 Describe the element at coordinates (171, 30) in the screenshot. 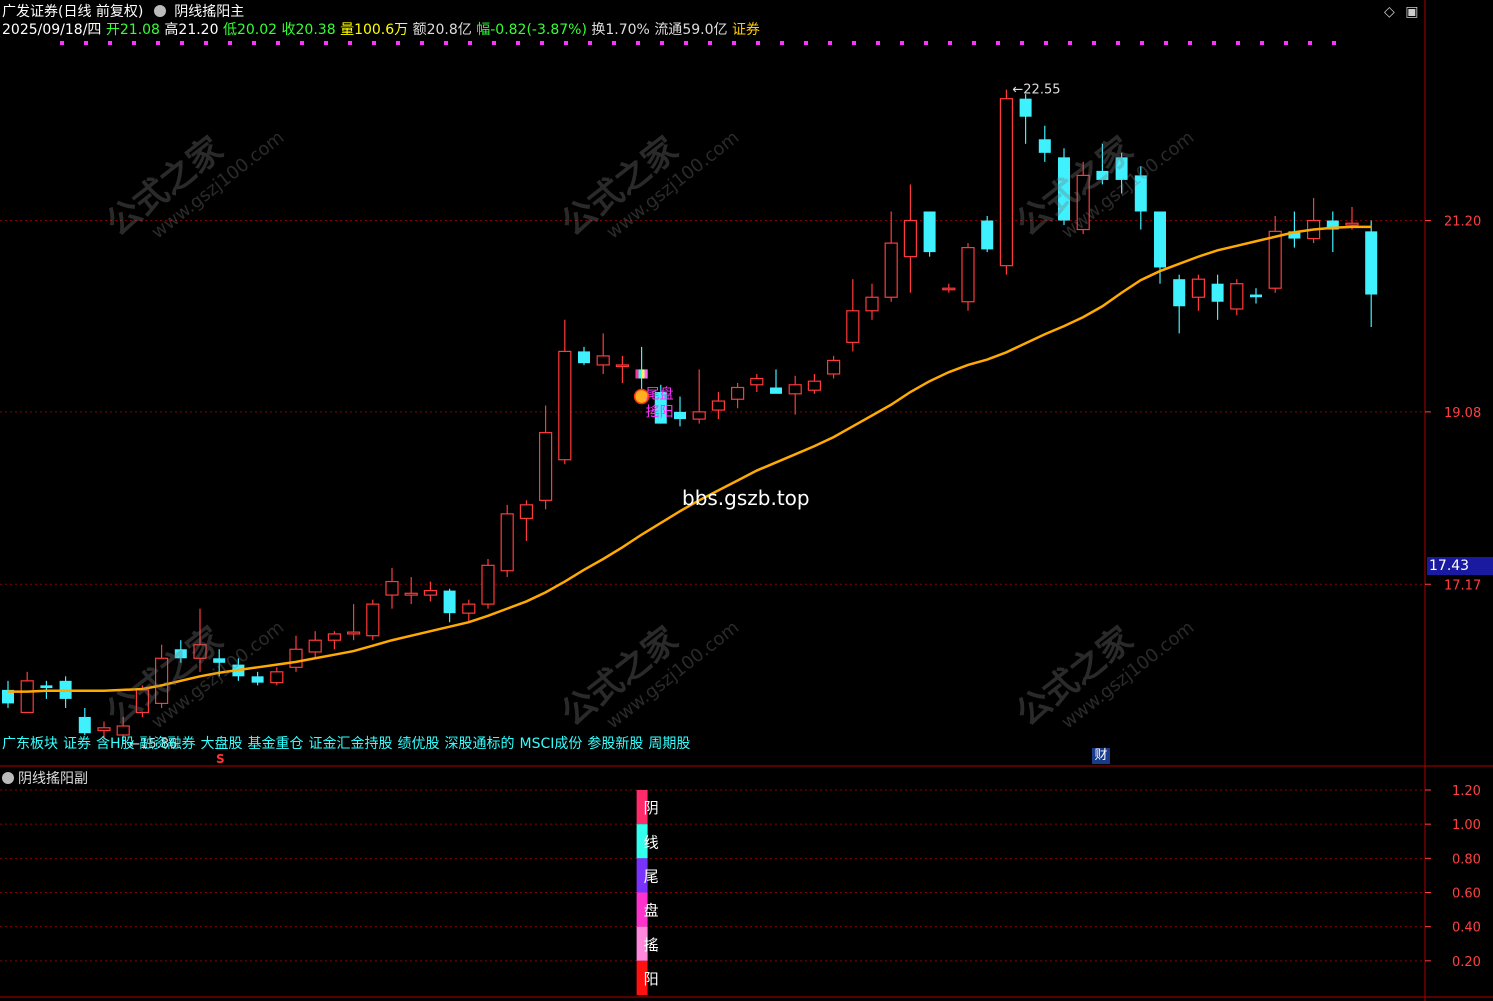

I see `high-label: 高` at that location.